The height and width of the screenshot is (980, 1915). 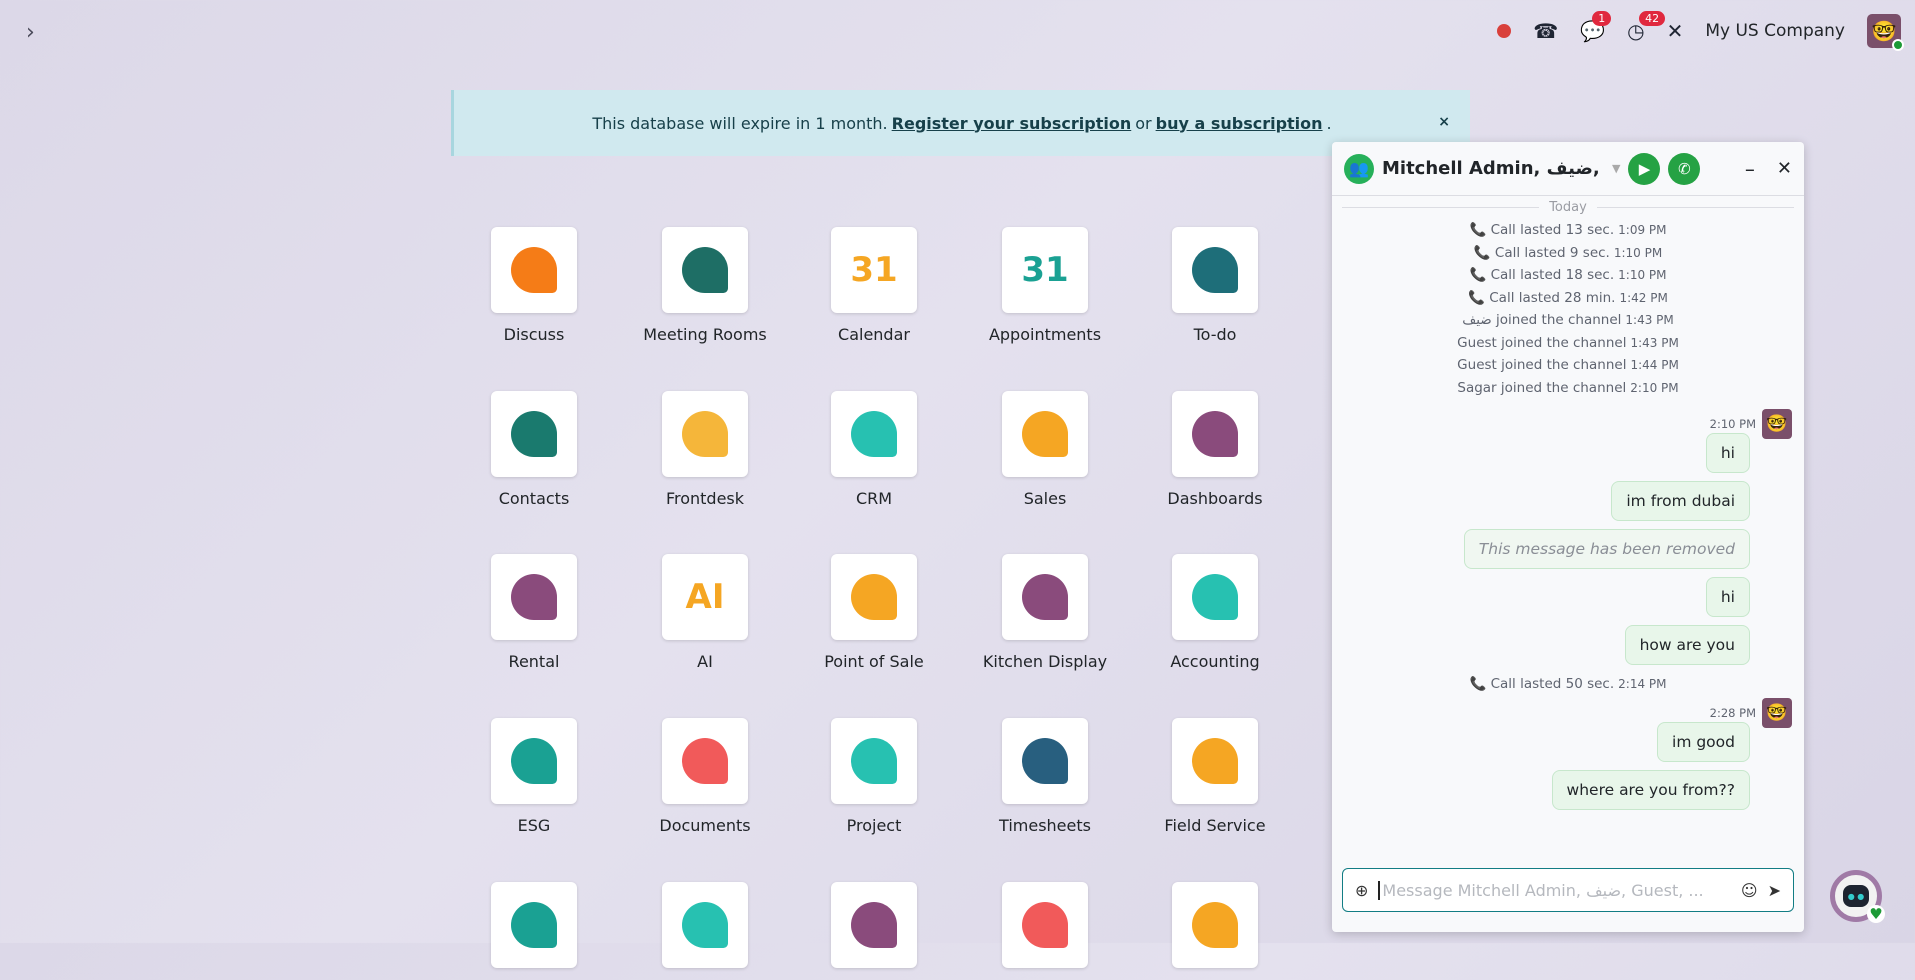 I want to click on activities-clock-icon: ◷ 42, so click(x=1646, y=27).